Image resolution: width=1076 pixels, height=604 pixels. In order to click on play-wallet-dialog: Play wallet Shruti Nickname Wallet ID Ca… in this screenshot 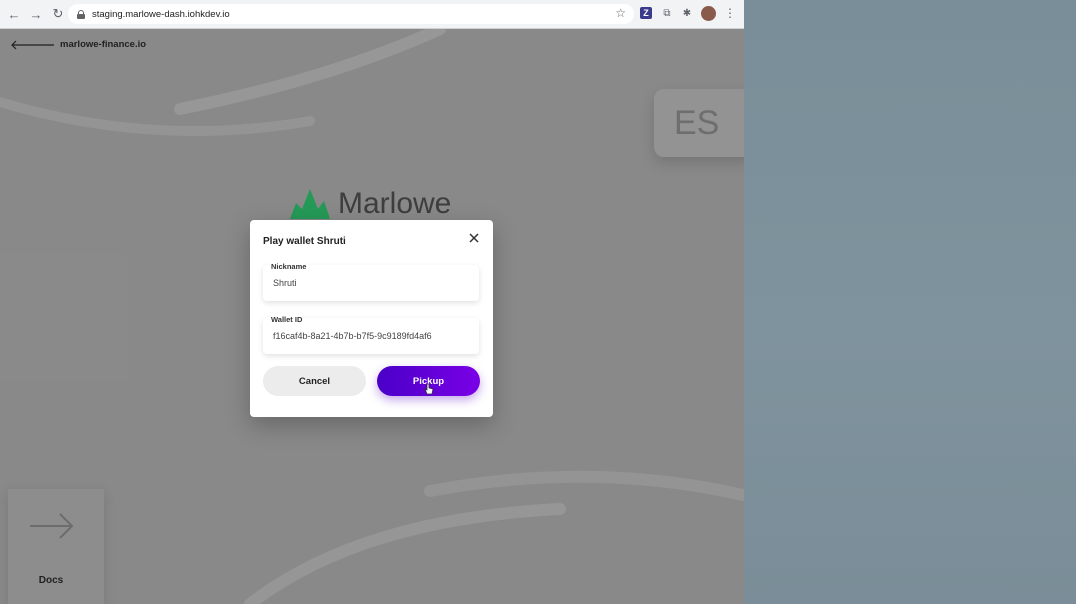, I will do `click(371, 318)`.